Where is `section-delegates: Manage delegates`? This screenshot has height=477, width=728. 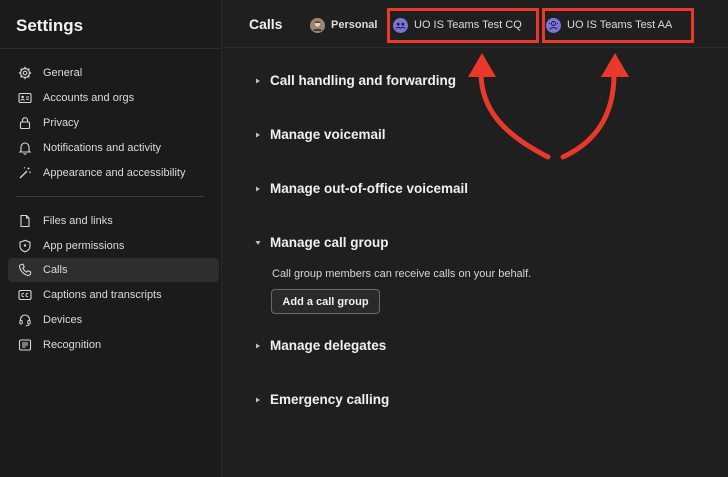
section-delegates: Manage delegates is located at coordinates (320, 345).